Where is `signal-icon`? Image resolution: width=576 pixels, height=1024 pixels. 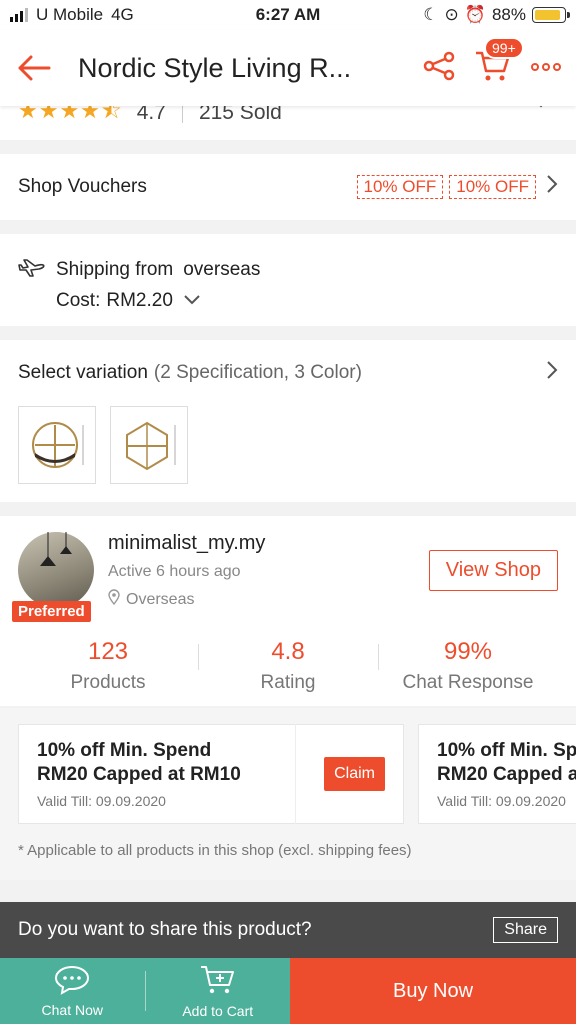 signal-icon is located at coordinates (19, 15).